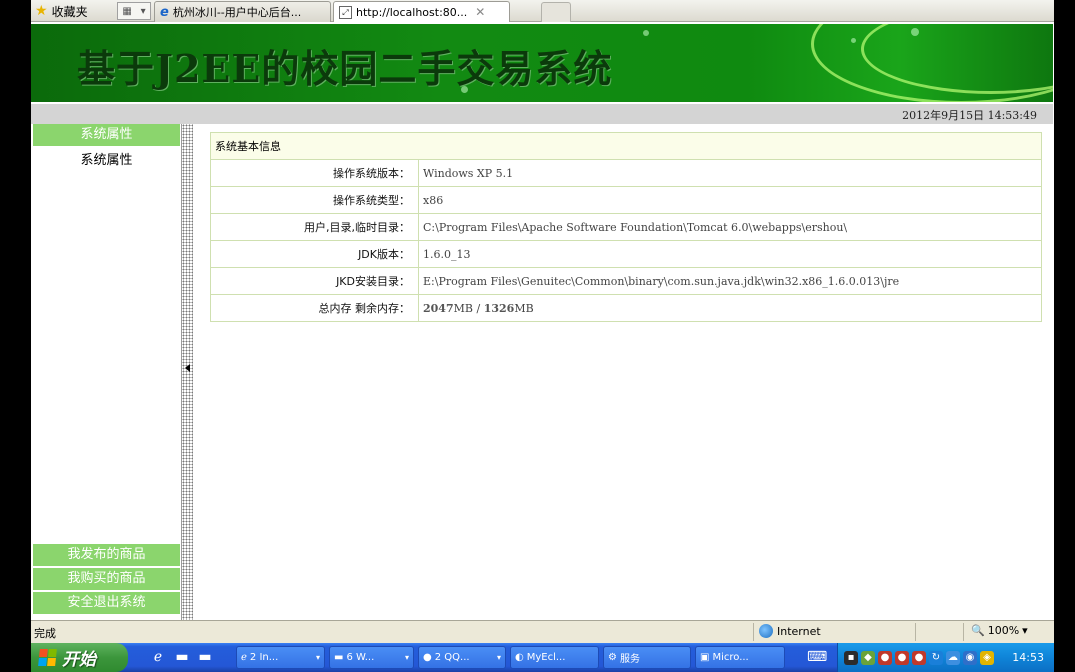 The height and width of the screenshot is (672, 1075). Describe the element at coordinates (314, 200) in the screenshot. I see `row-label: 操作系统类型：` at that location.